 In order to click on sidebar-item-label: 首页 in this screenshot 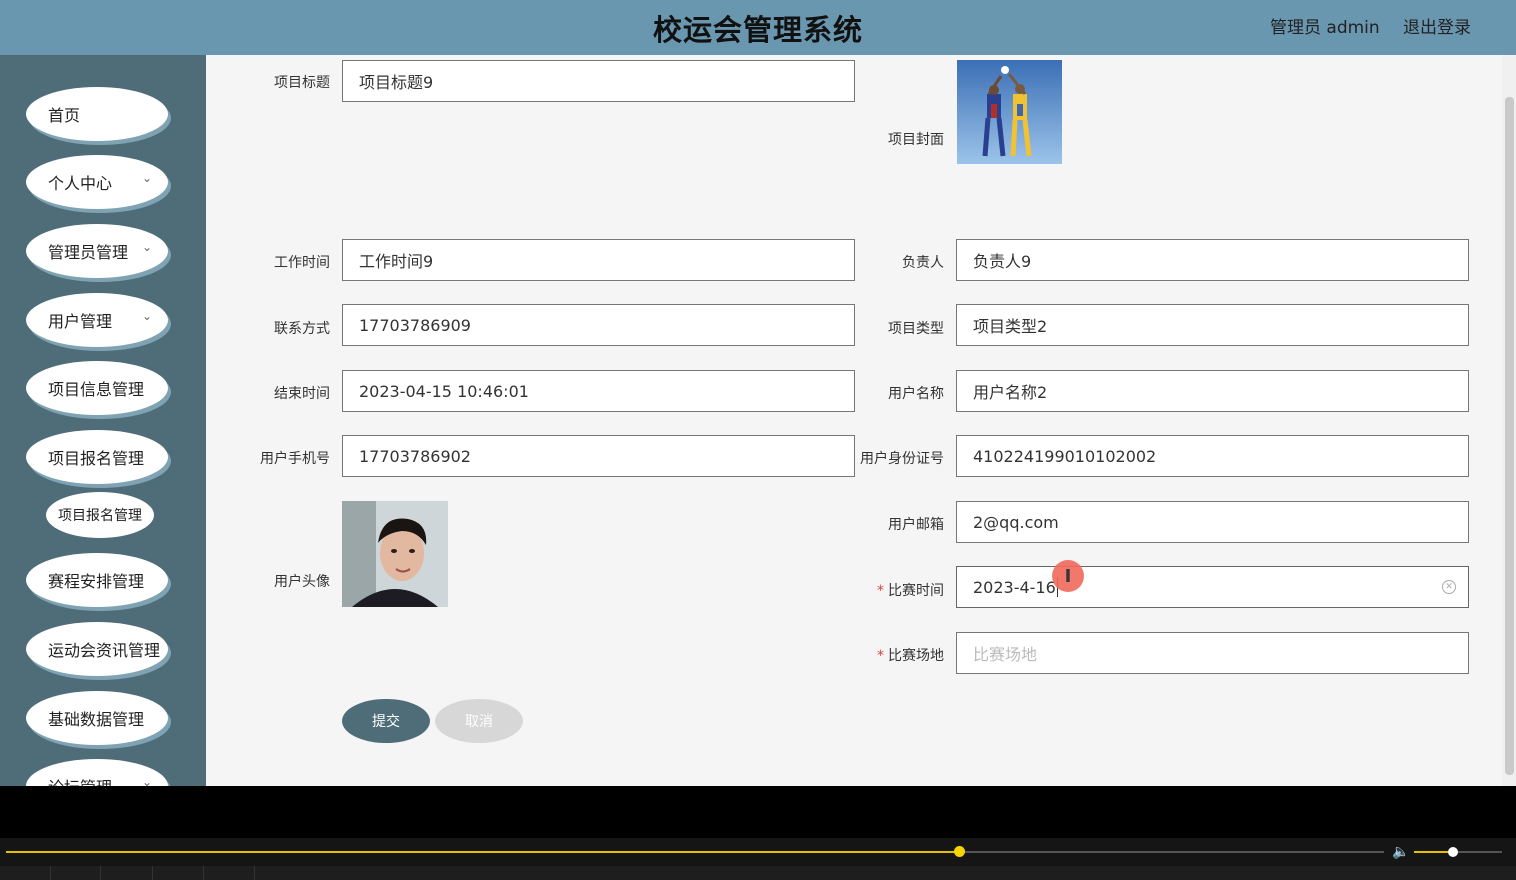, I will do `click(64, 115)`.